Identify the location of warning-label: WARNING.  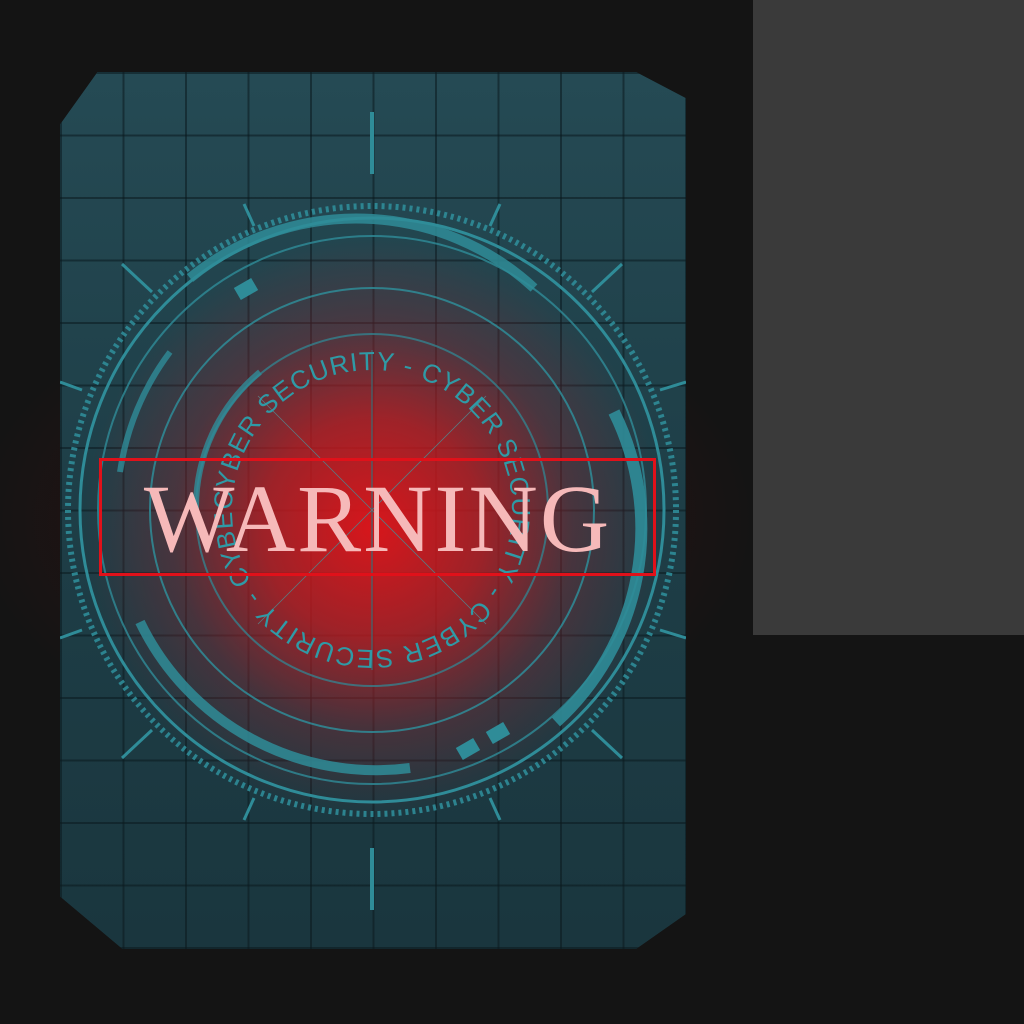
(377, 518).